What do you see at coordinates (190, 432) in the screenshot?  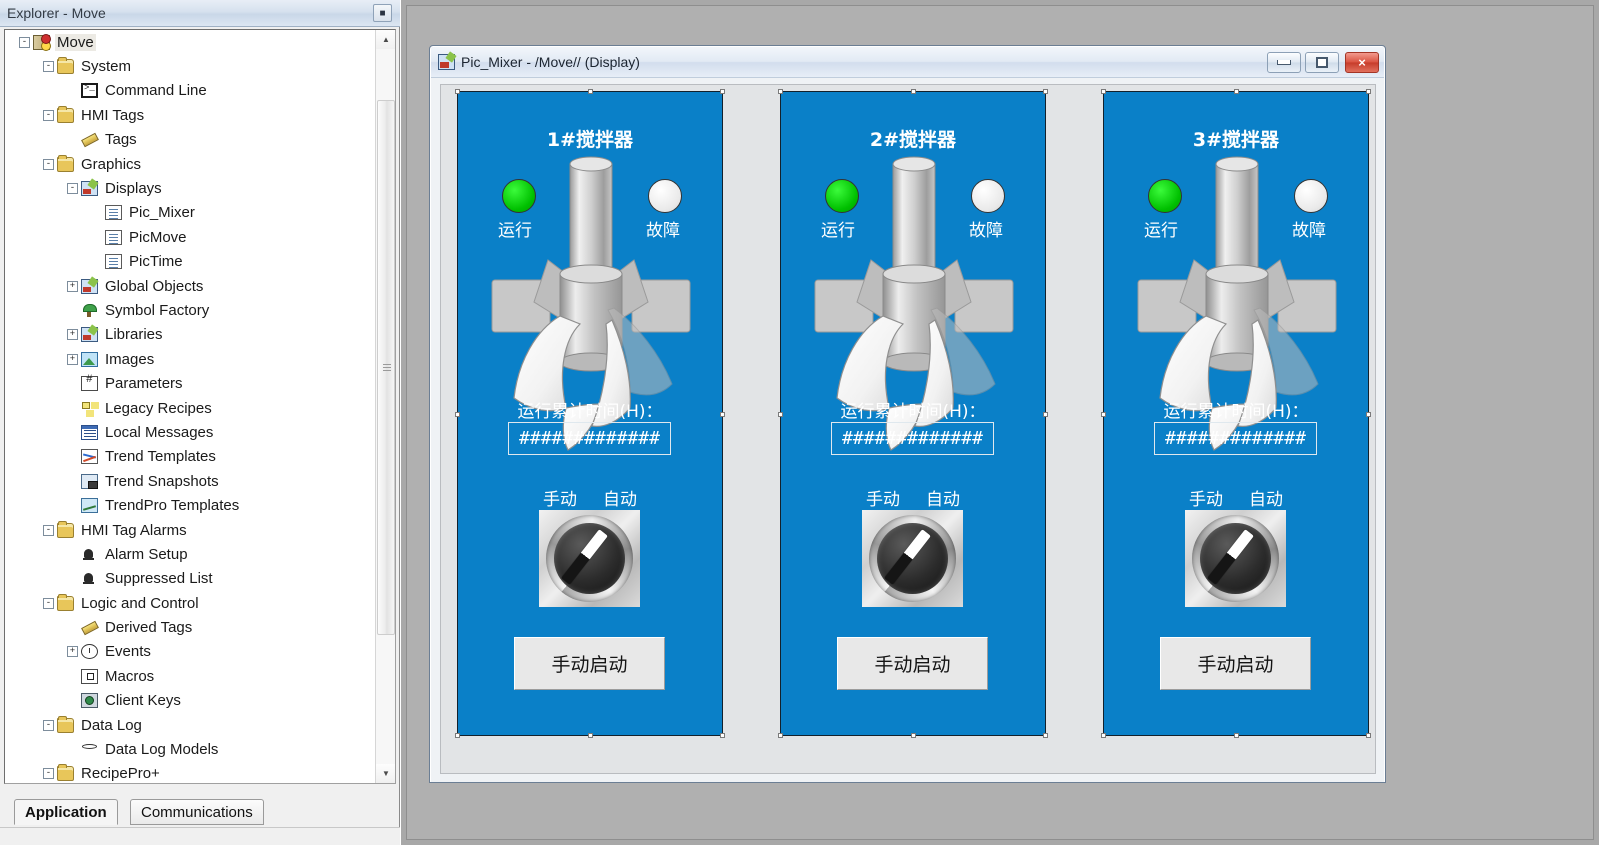 I see `tree-item-local-messages: Local Messages` at bounding box center [190, 432].